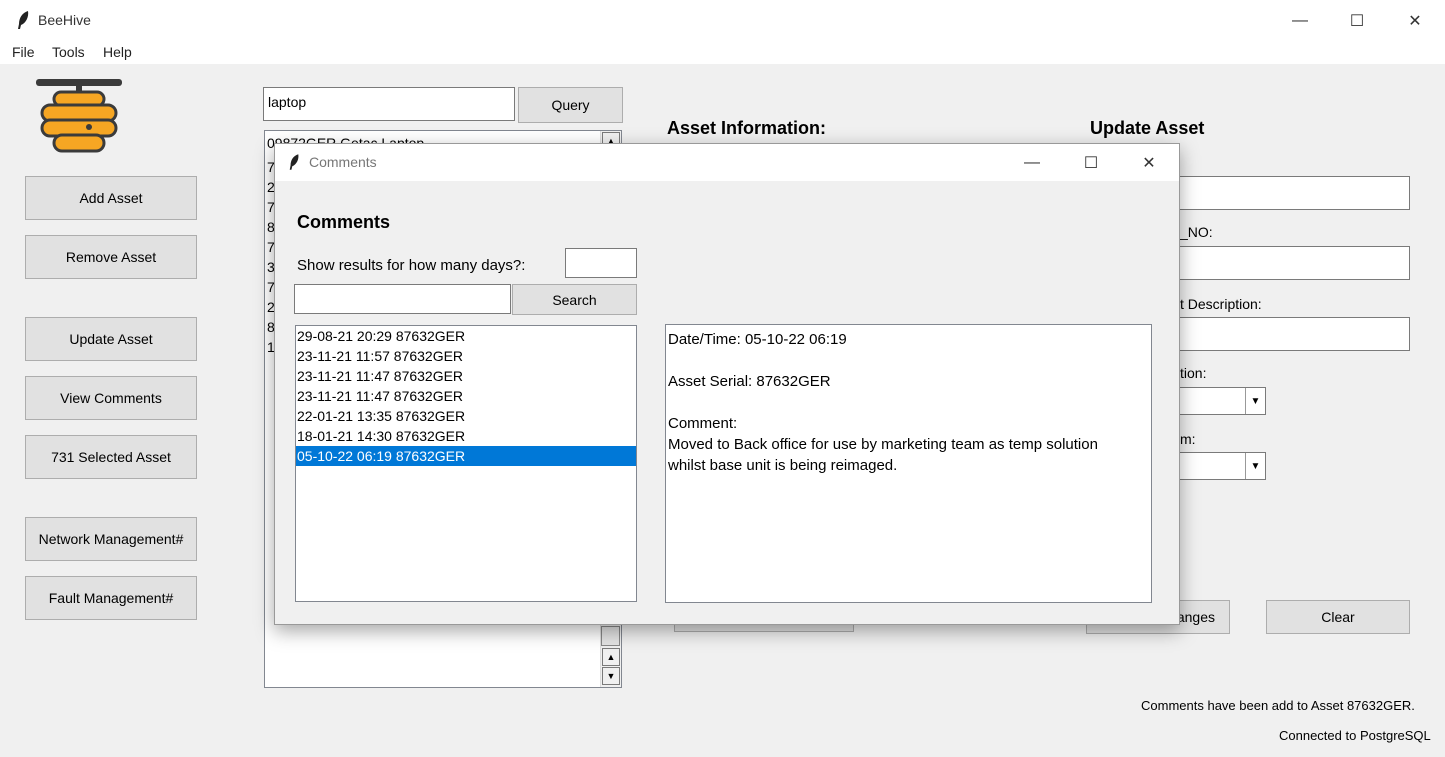  I want to click on list-item: 22-01-21 13:35 87632GER, so click(466, 416).